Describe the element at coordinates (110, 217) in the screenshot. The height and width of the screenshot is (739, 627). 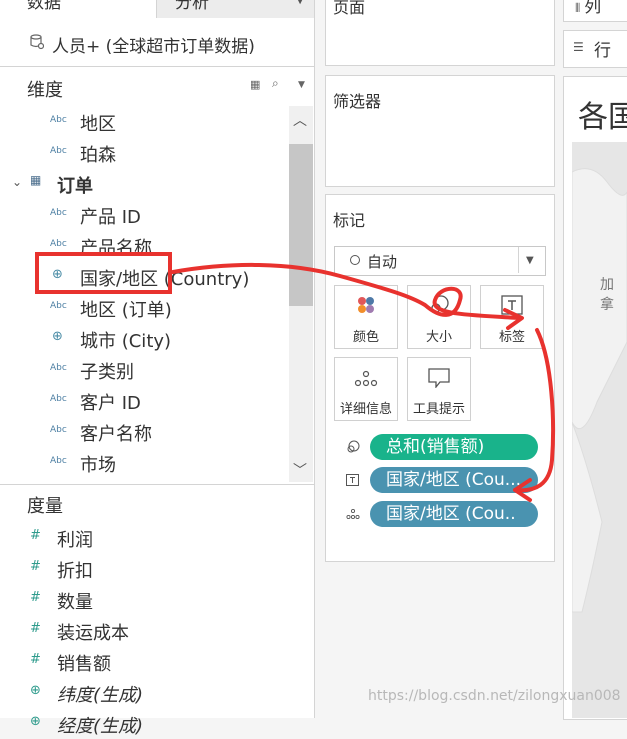
I see `dimension-field-label: 产品 ID` at that location.